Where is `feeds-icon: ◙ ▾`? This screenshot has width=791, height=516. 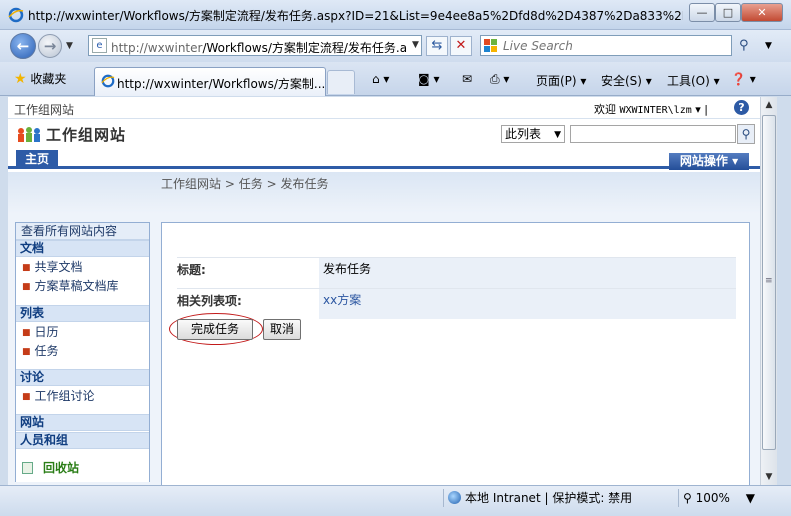 feeds-icon: ◙ ▾ is located at coordinates (428, 79).